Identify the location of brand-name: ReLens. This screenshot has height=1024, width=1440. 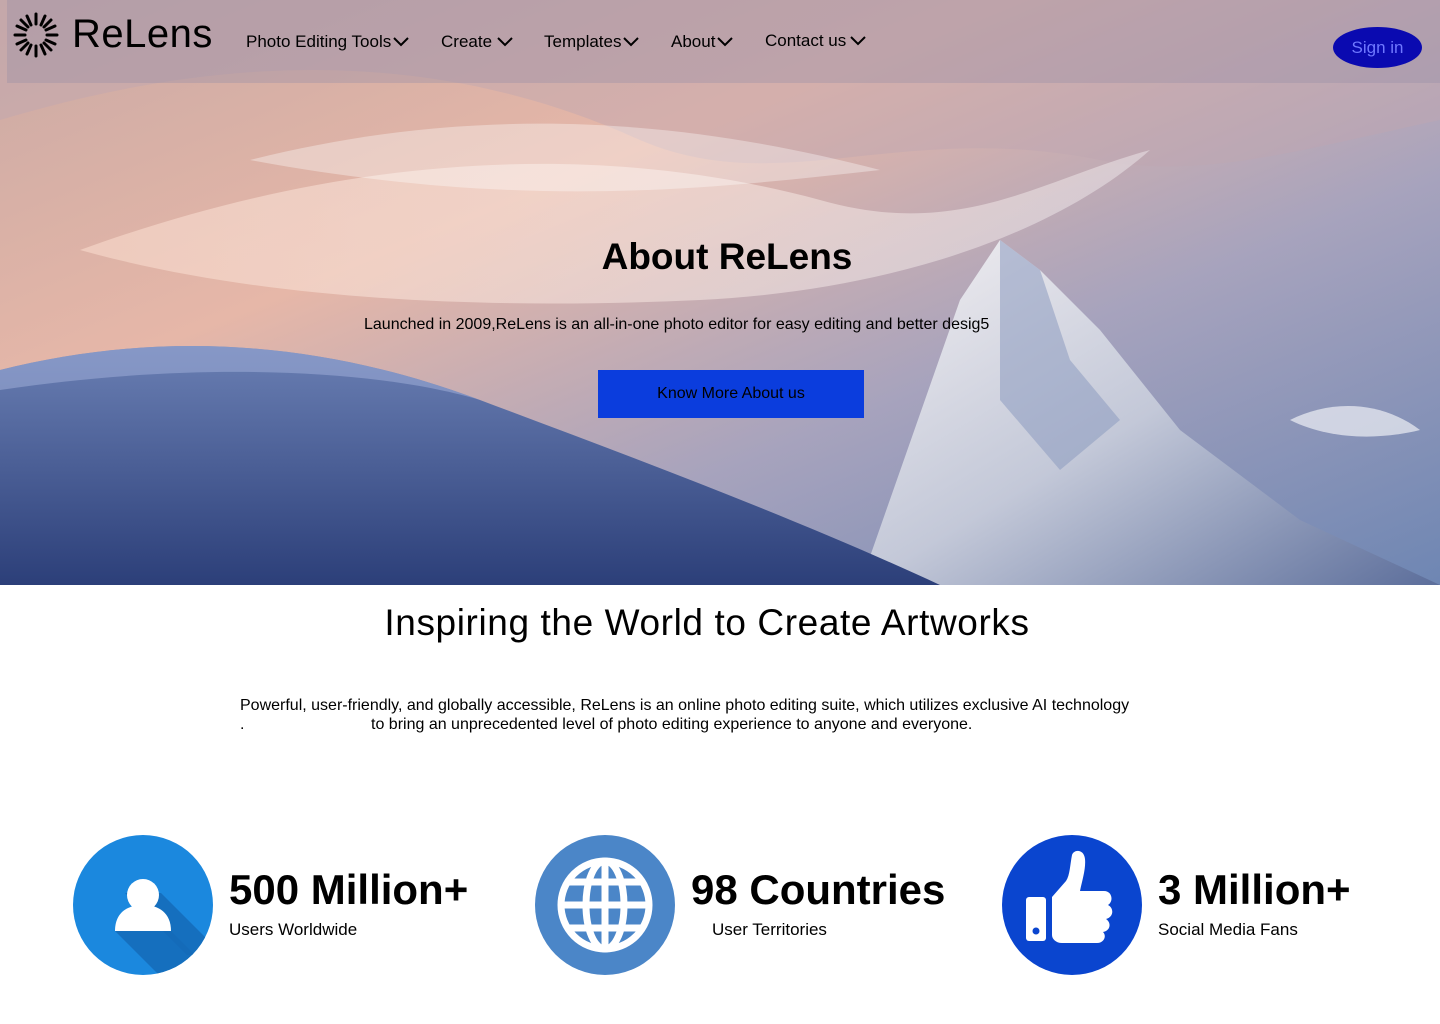
(142, 34).